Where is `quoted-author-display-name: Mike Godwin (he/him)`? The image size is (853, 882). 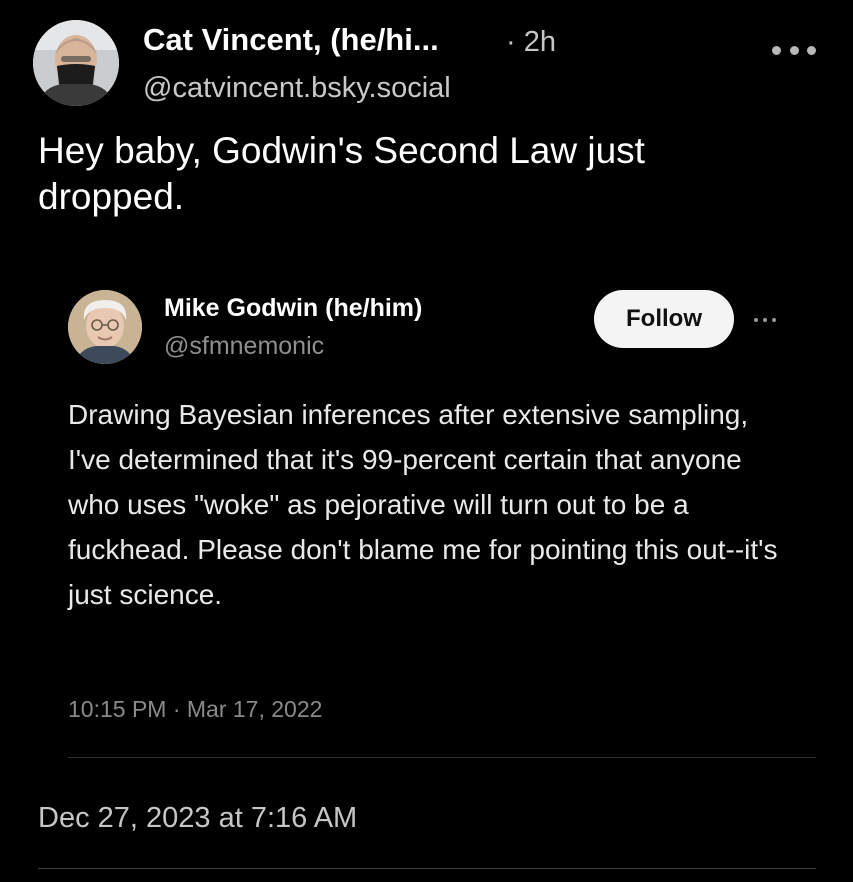
quoted-author-display-name: Mike Godwin (he/him) is located at coordinates (293, 308).